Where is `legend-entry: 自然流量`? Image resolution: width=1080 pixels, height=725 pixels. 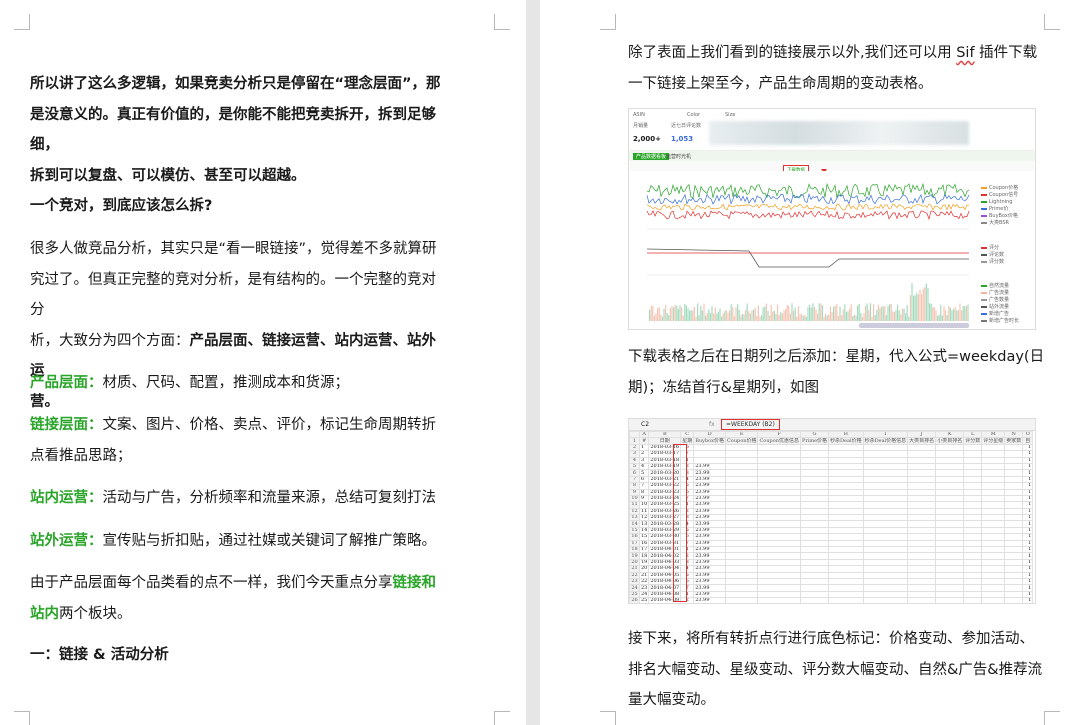 legend-entry: 自然流量 is located at coordinates (995, 286).